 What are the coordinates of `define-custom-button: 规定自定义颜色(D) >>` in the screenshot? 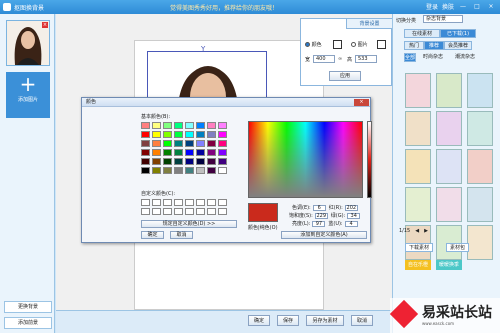 It's located at (189, 224).